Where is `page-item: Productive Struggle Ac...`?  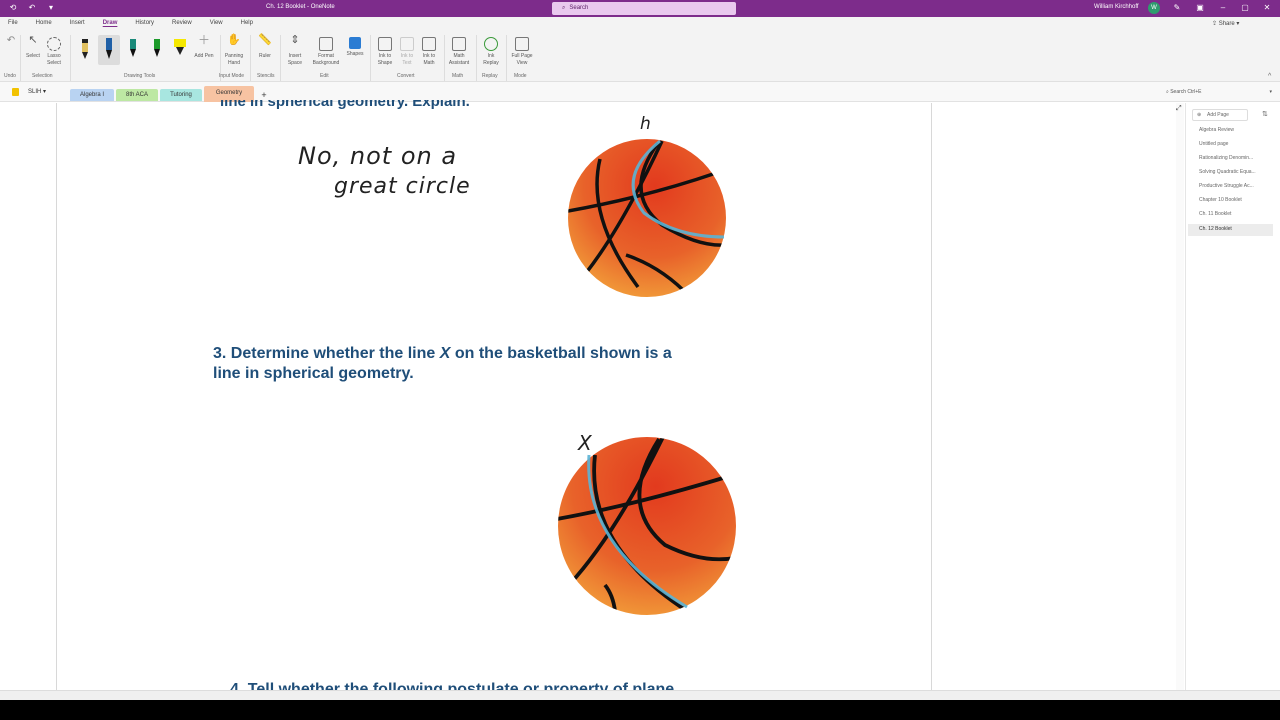
page-item: Productive Struggle Ac... is located at coordinates (1226, 186).